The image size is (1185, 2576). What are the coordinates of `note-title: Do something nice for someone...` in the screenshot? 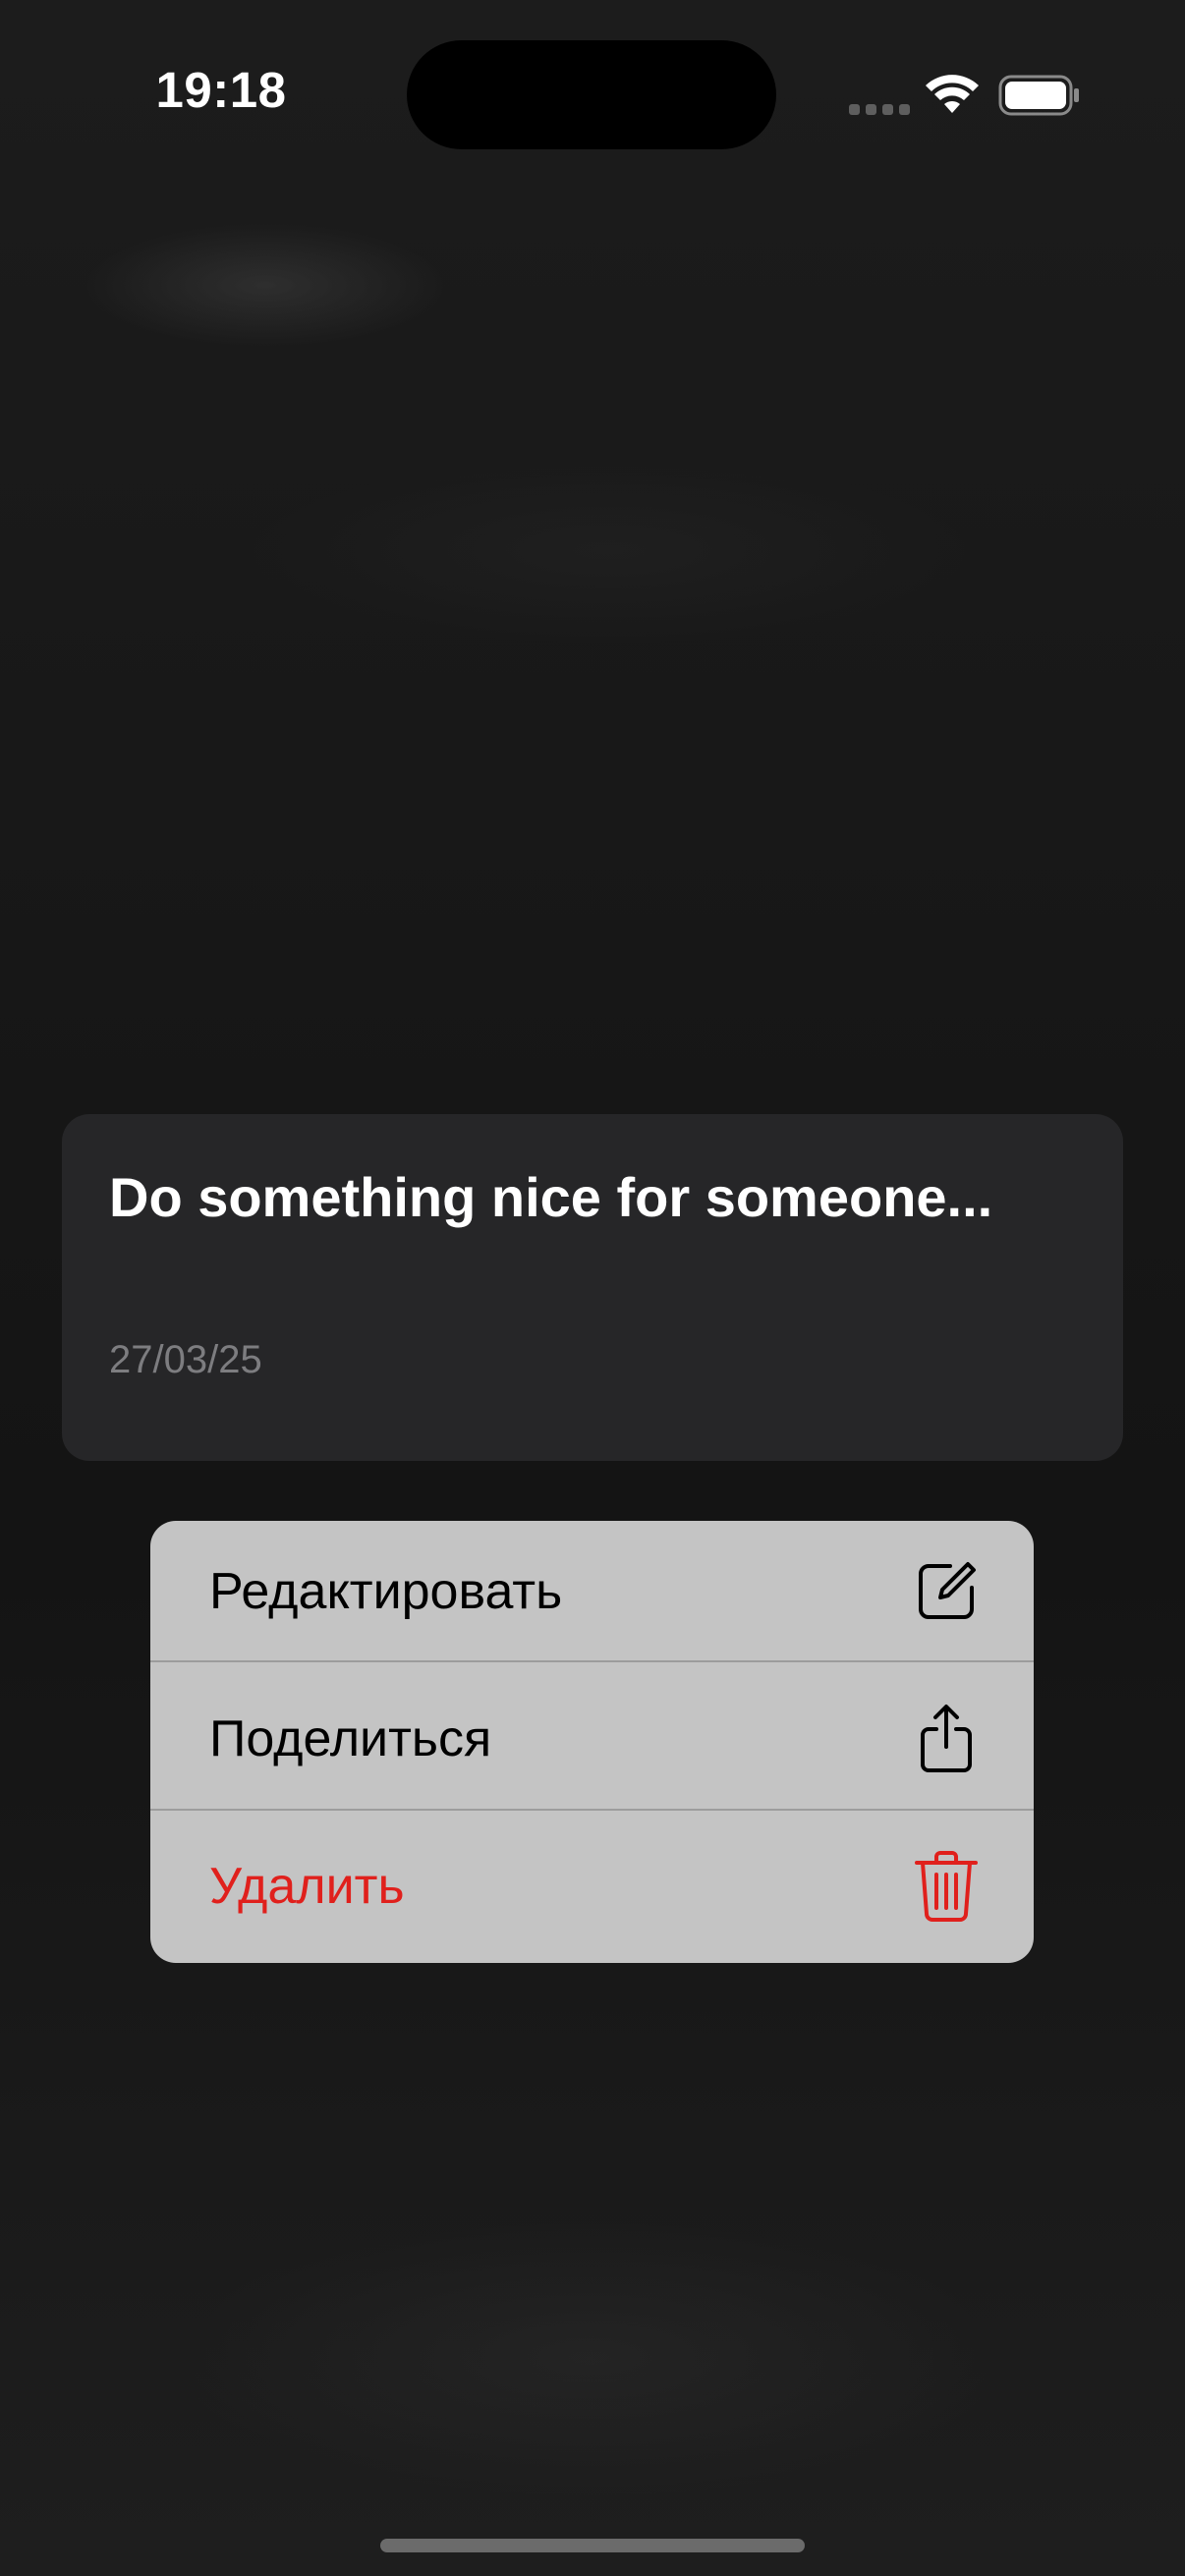 It's located at (551, 1197).